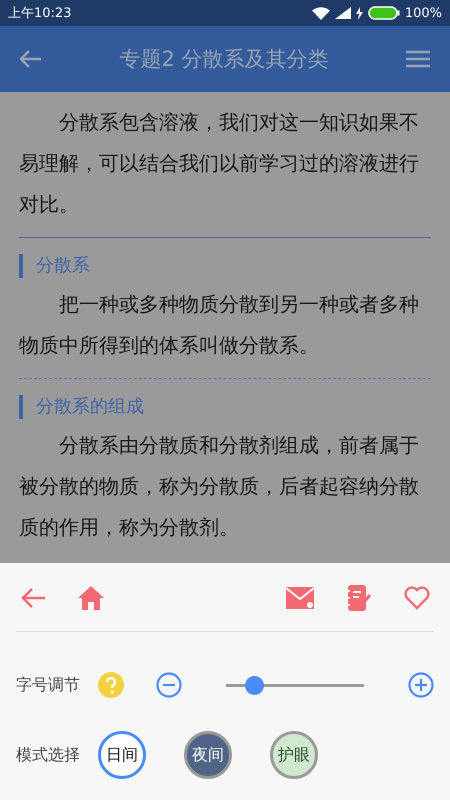  I want to click on minus-icon, so click(169, 685).